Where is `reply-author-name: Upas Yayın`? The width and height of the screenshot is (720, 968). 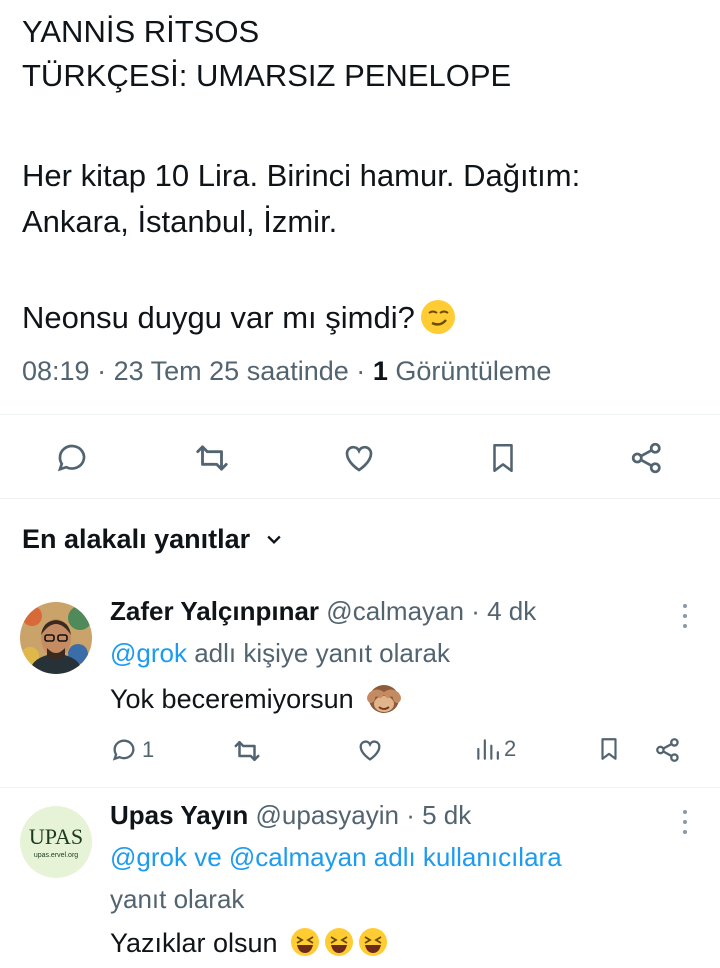
reply-author-name: Upas Yayın is located at coordinates (179, 815).